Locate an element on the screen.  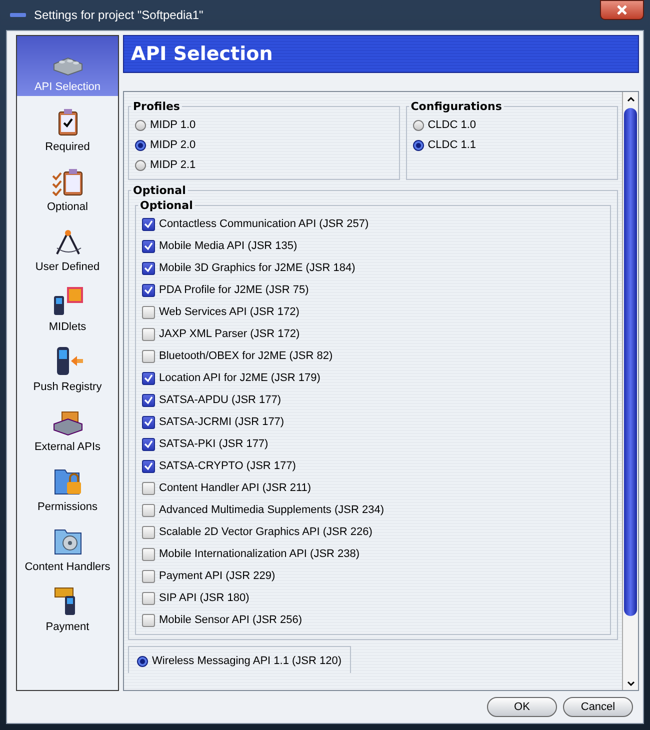
sidebar-item: User Defined is located at coordinates (67, 246).